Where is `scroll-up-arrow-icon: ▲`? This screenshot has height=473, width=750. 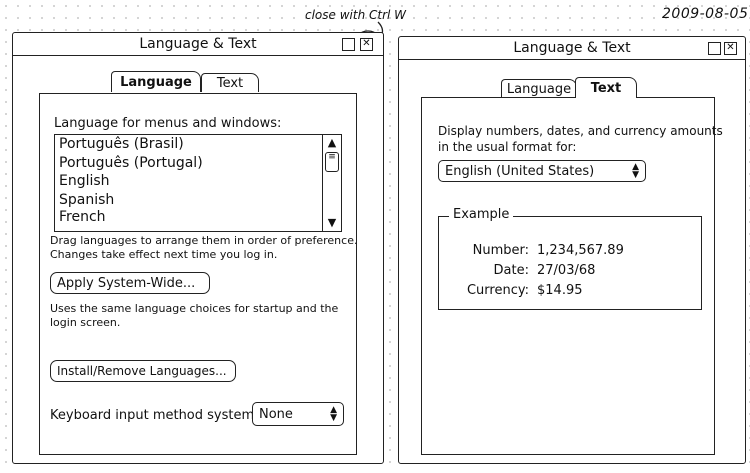
scroll-up-arrow-icon: ▲ is located at coordinates (332, 143).